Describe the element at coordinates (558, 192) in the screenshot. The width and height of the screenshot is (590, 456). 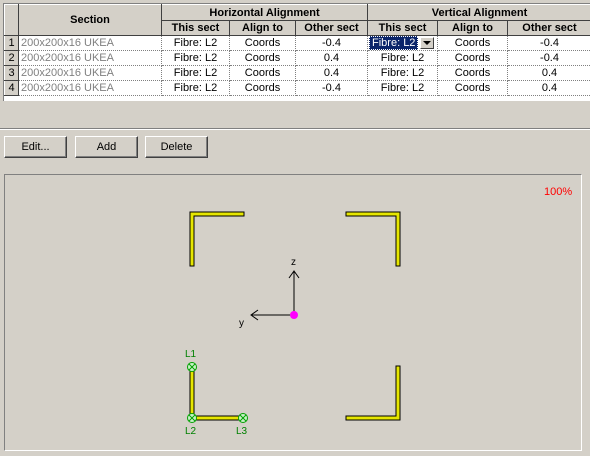
I see `zoom-level: 100%` at that location.